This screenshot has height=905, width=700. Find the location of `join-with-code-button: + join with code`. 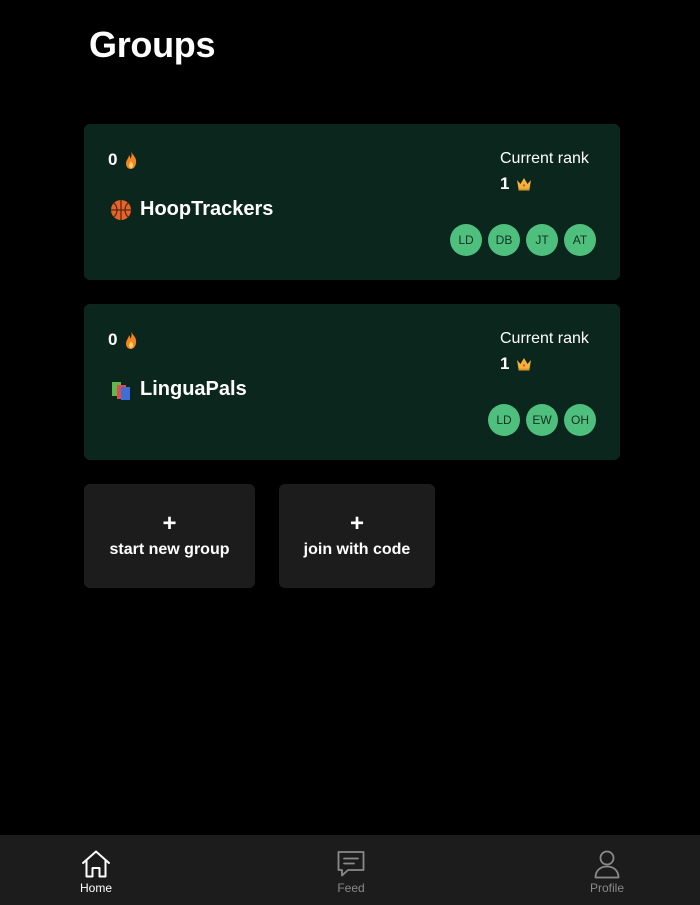

join-with-code-button: + join with code is located at coordinates (357, 536).